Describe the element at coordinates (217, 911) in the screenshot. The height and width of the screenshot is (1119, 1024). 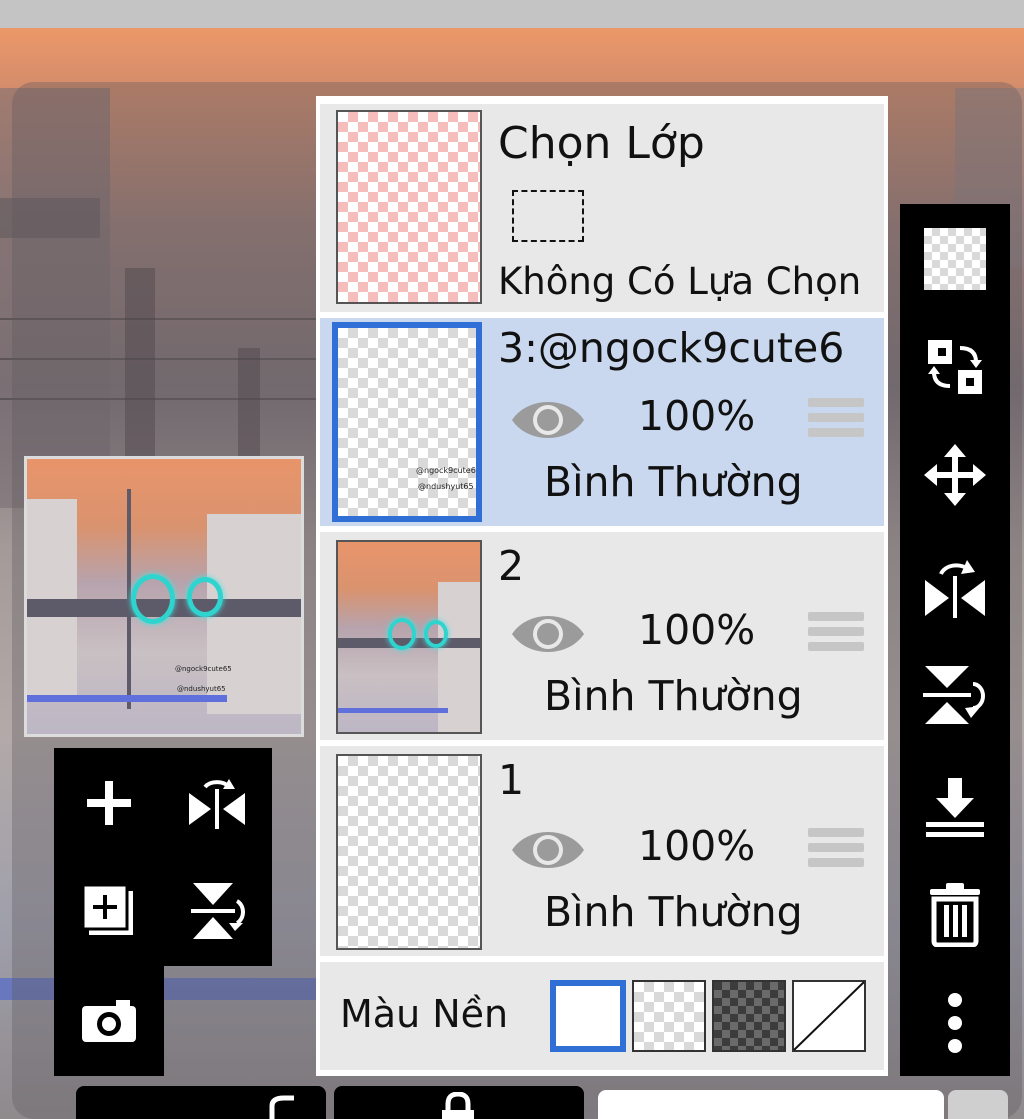
I see `flip-vertical-icon` at that location.